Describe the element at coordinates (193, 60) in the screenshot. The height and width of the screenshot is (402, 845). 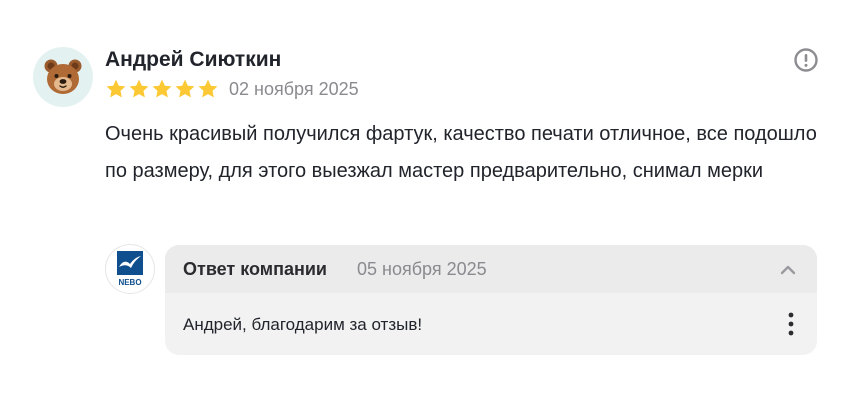
I see `author-name: Андрей Сиюткин` at that location.